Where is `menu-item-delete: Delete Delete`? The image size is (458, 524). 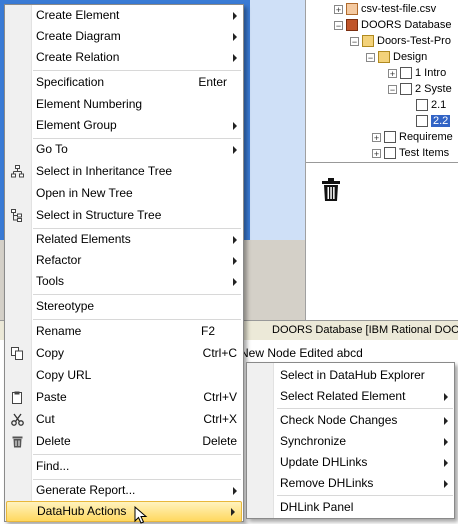
menu-item-delete: Delete Delete is located at coordinates (124, 441).